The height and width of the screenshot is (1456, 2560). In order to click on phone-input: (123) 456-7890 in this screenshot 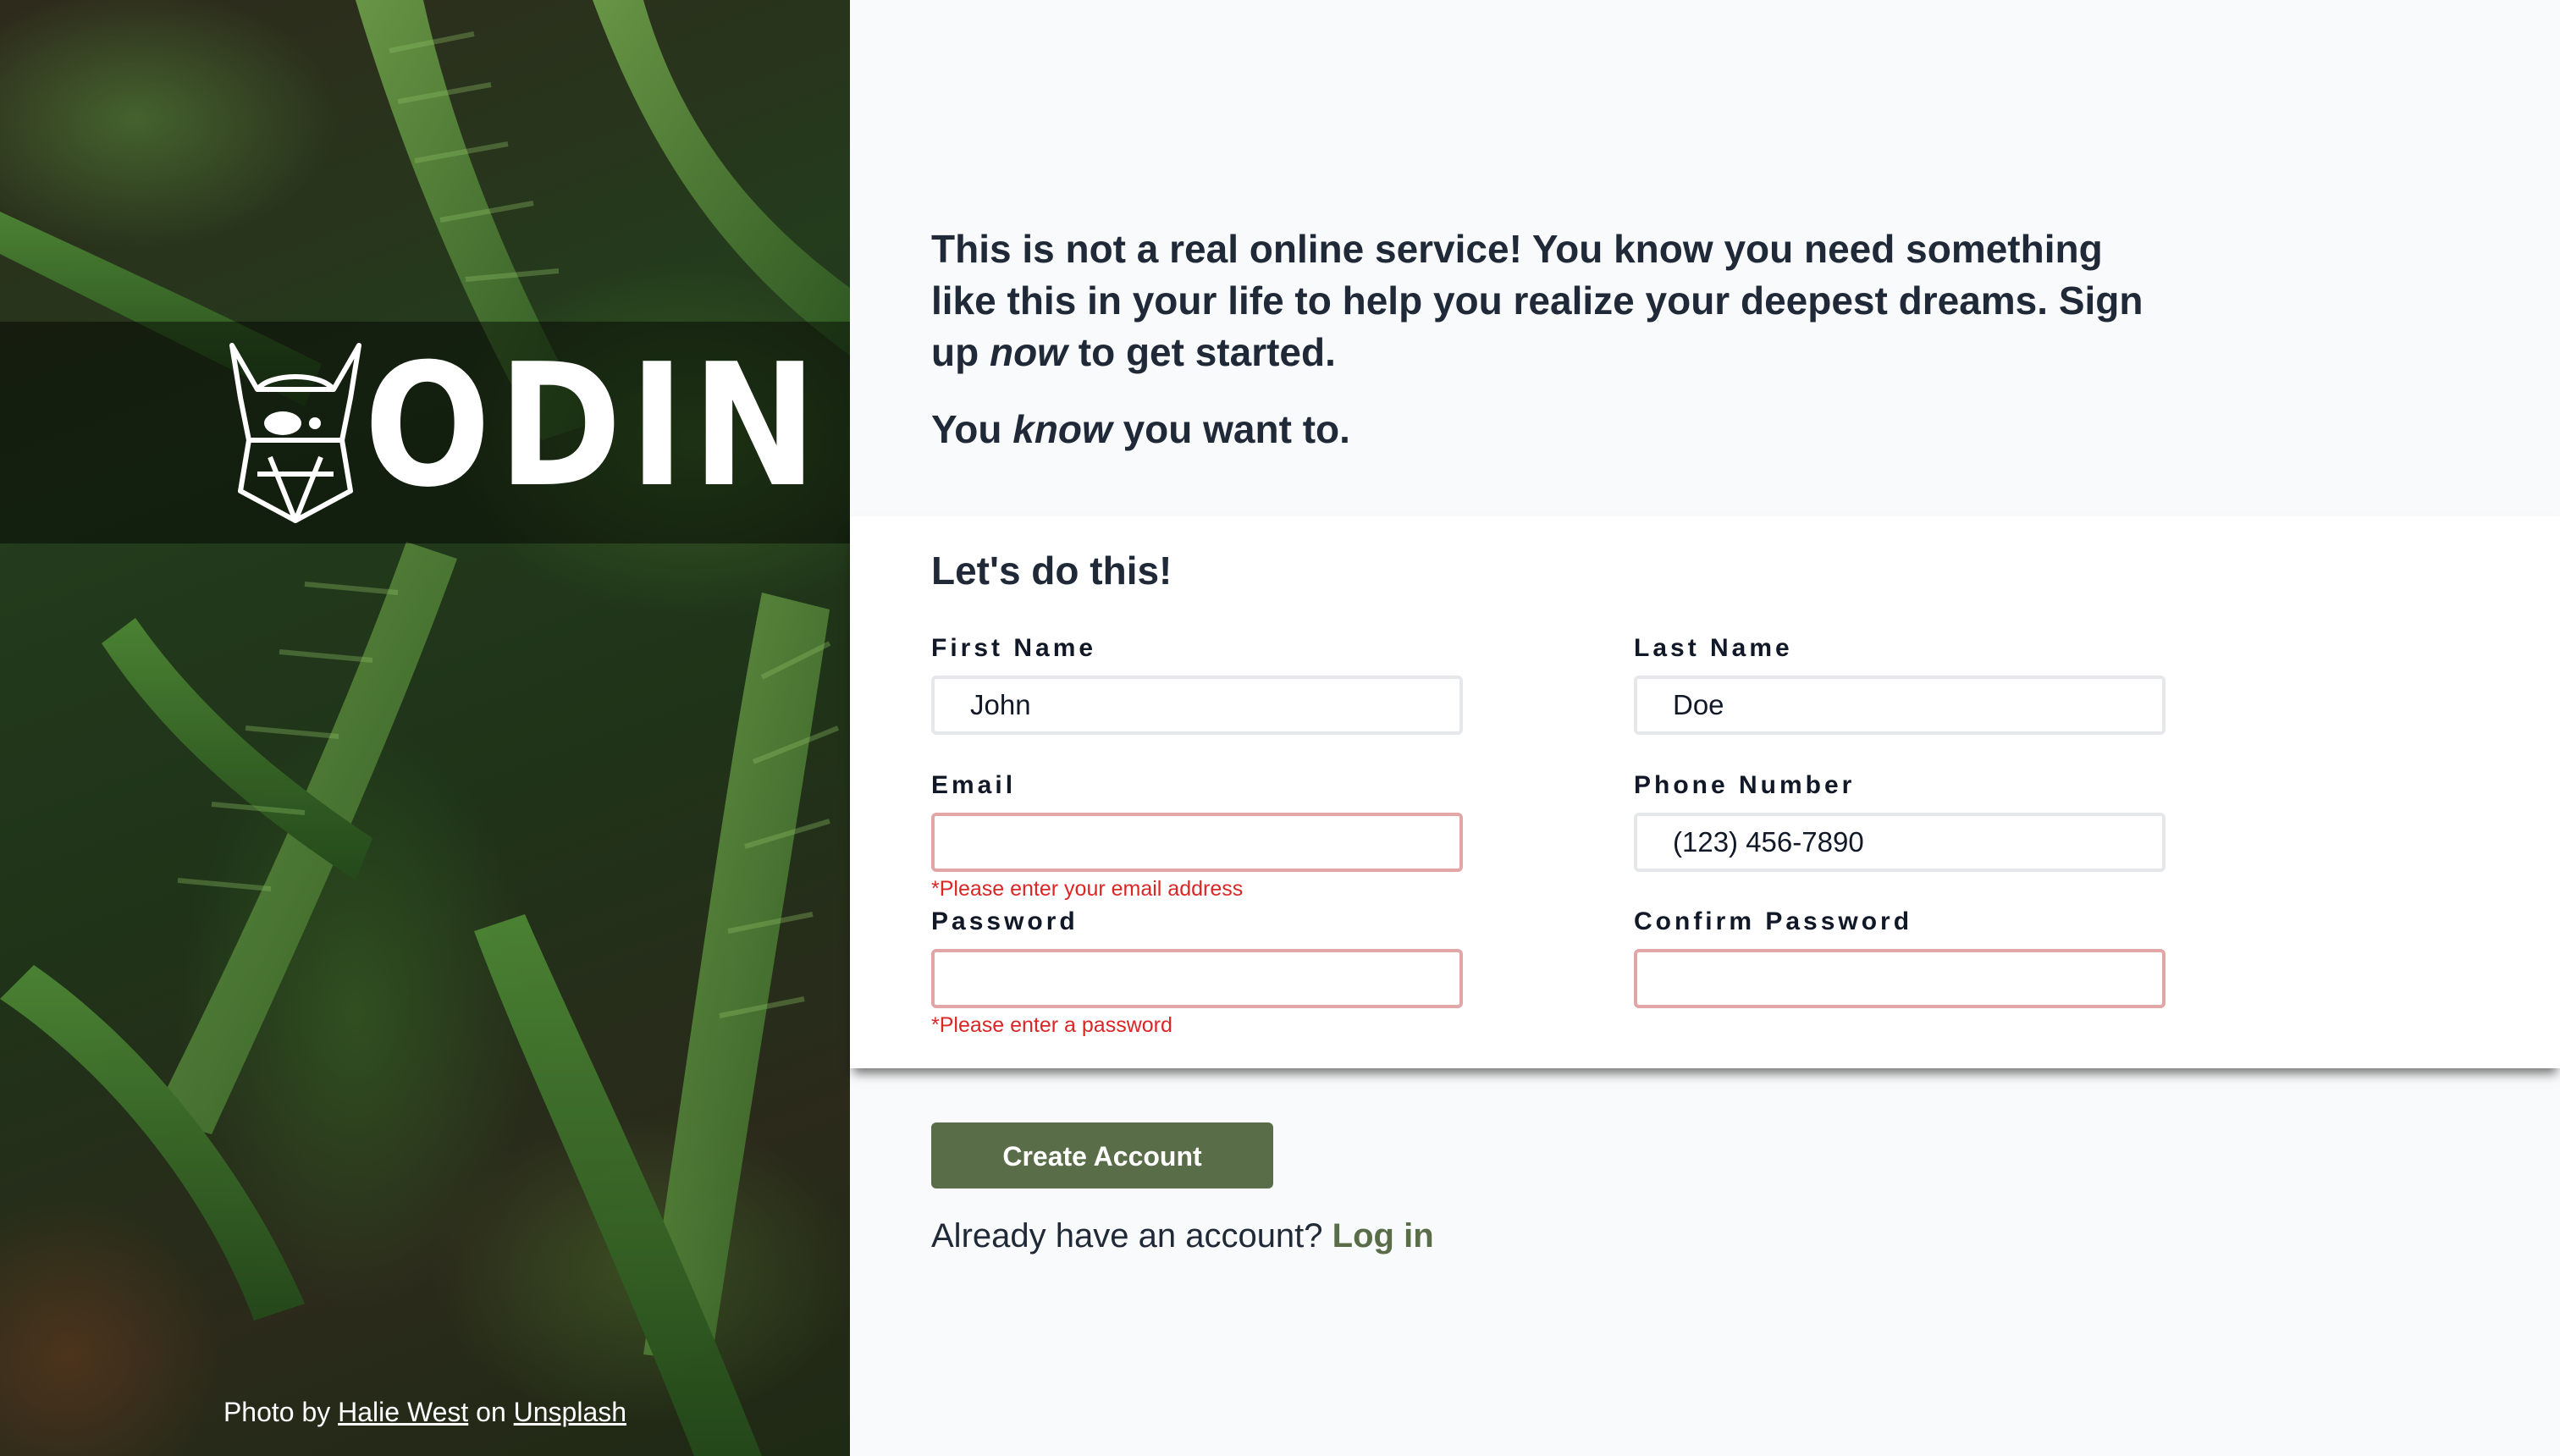, I will do `click(1900, 843)`.